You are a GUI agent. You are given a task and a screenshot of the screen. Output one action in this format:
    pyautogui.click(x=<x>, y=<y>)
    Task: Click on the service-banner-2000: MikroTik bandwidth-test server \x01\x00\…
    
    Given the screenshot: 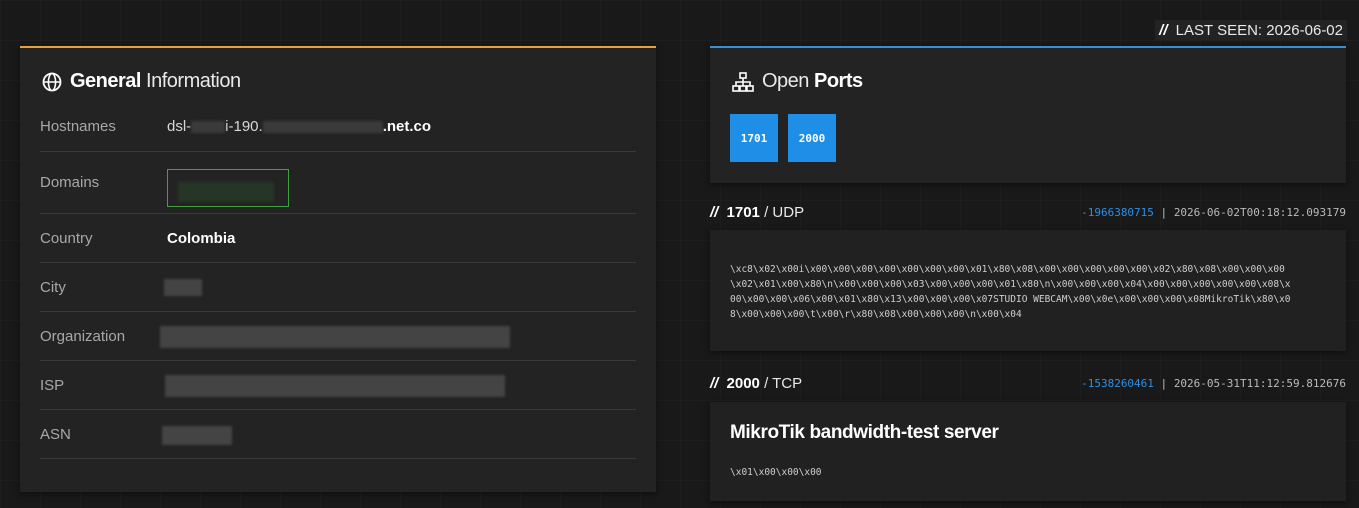 What is the action you would take?
    pyautogui.click(x=1028, y=451)
    